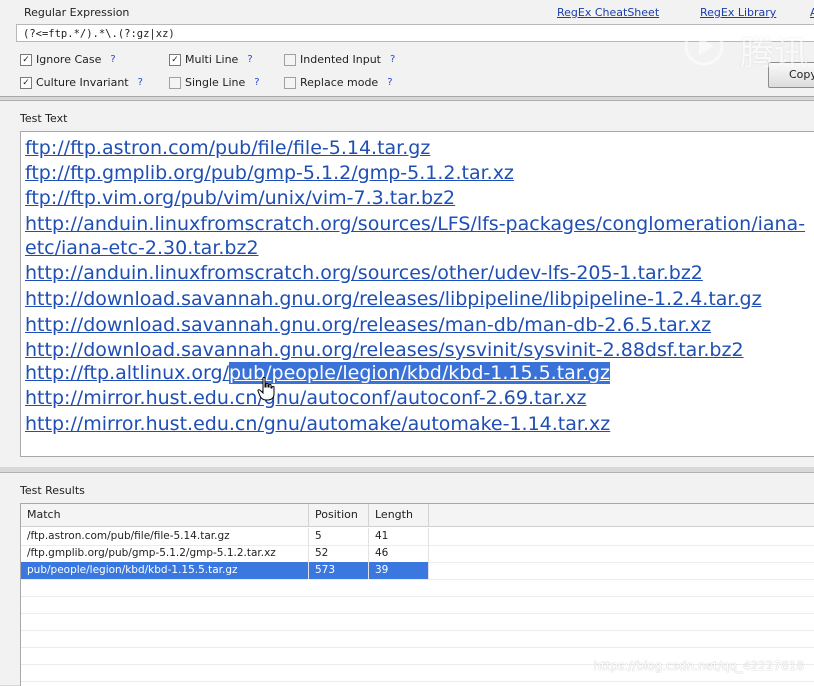 Image resolution: width=814 pixels, height=686 pixels. I want to click on ignore-case-label: Ignore Case, so click(69, 59).